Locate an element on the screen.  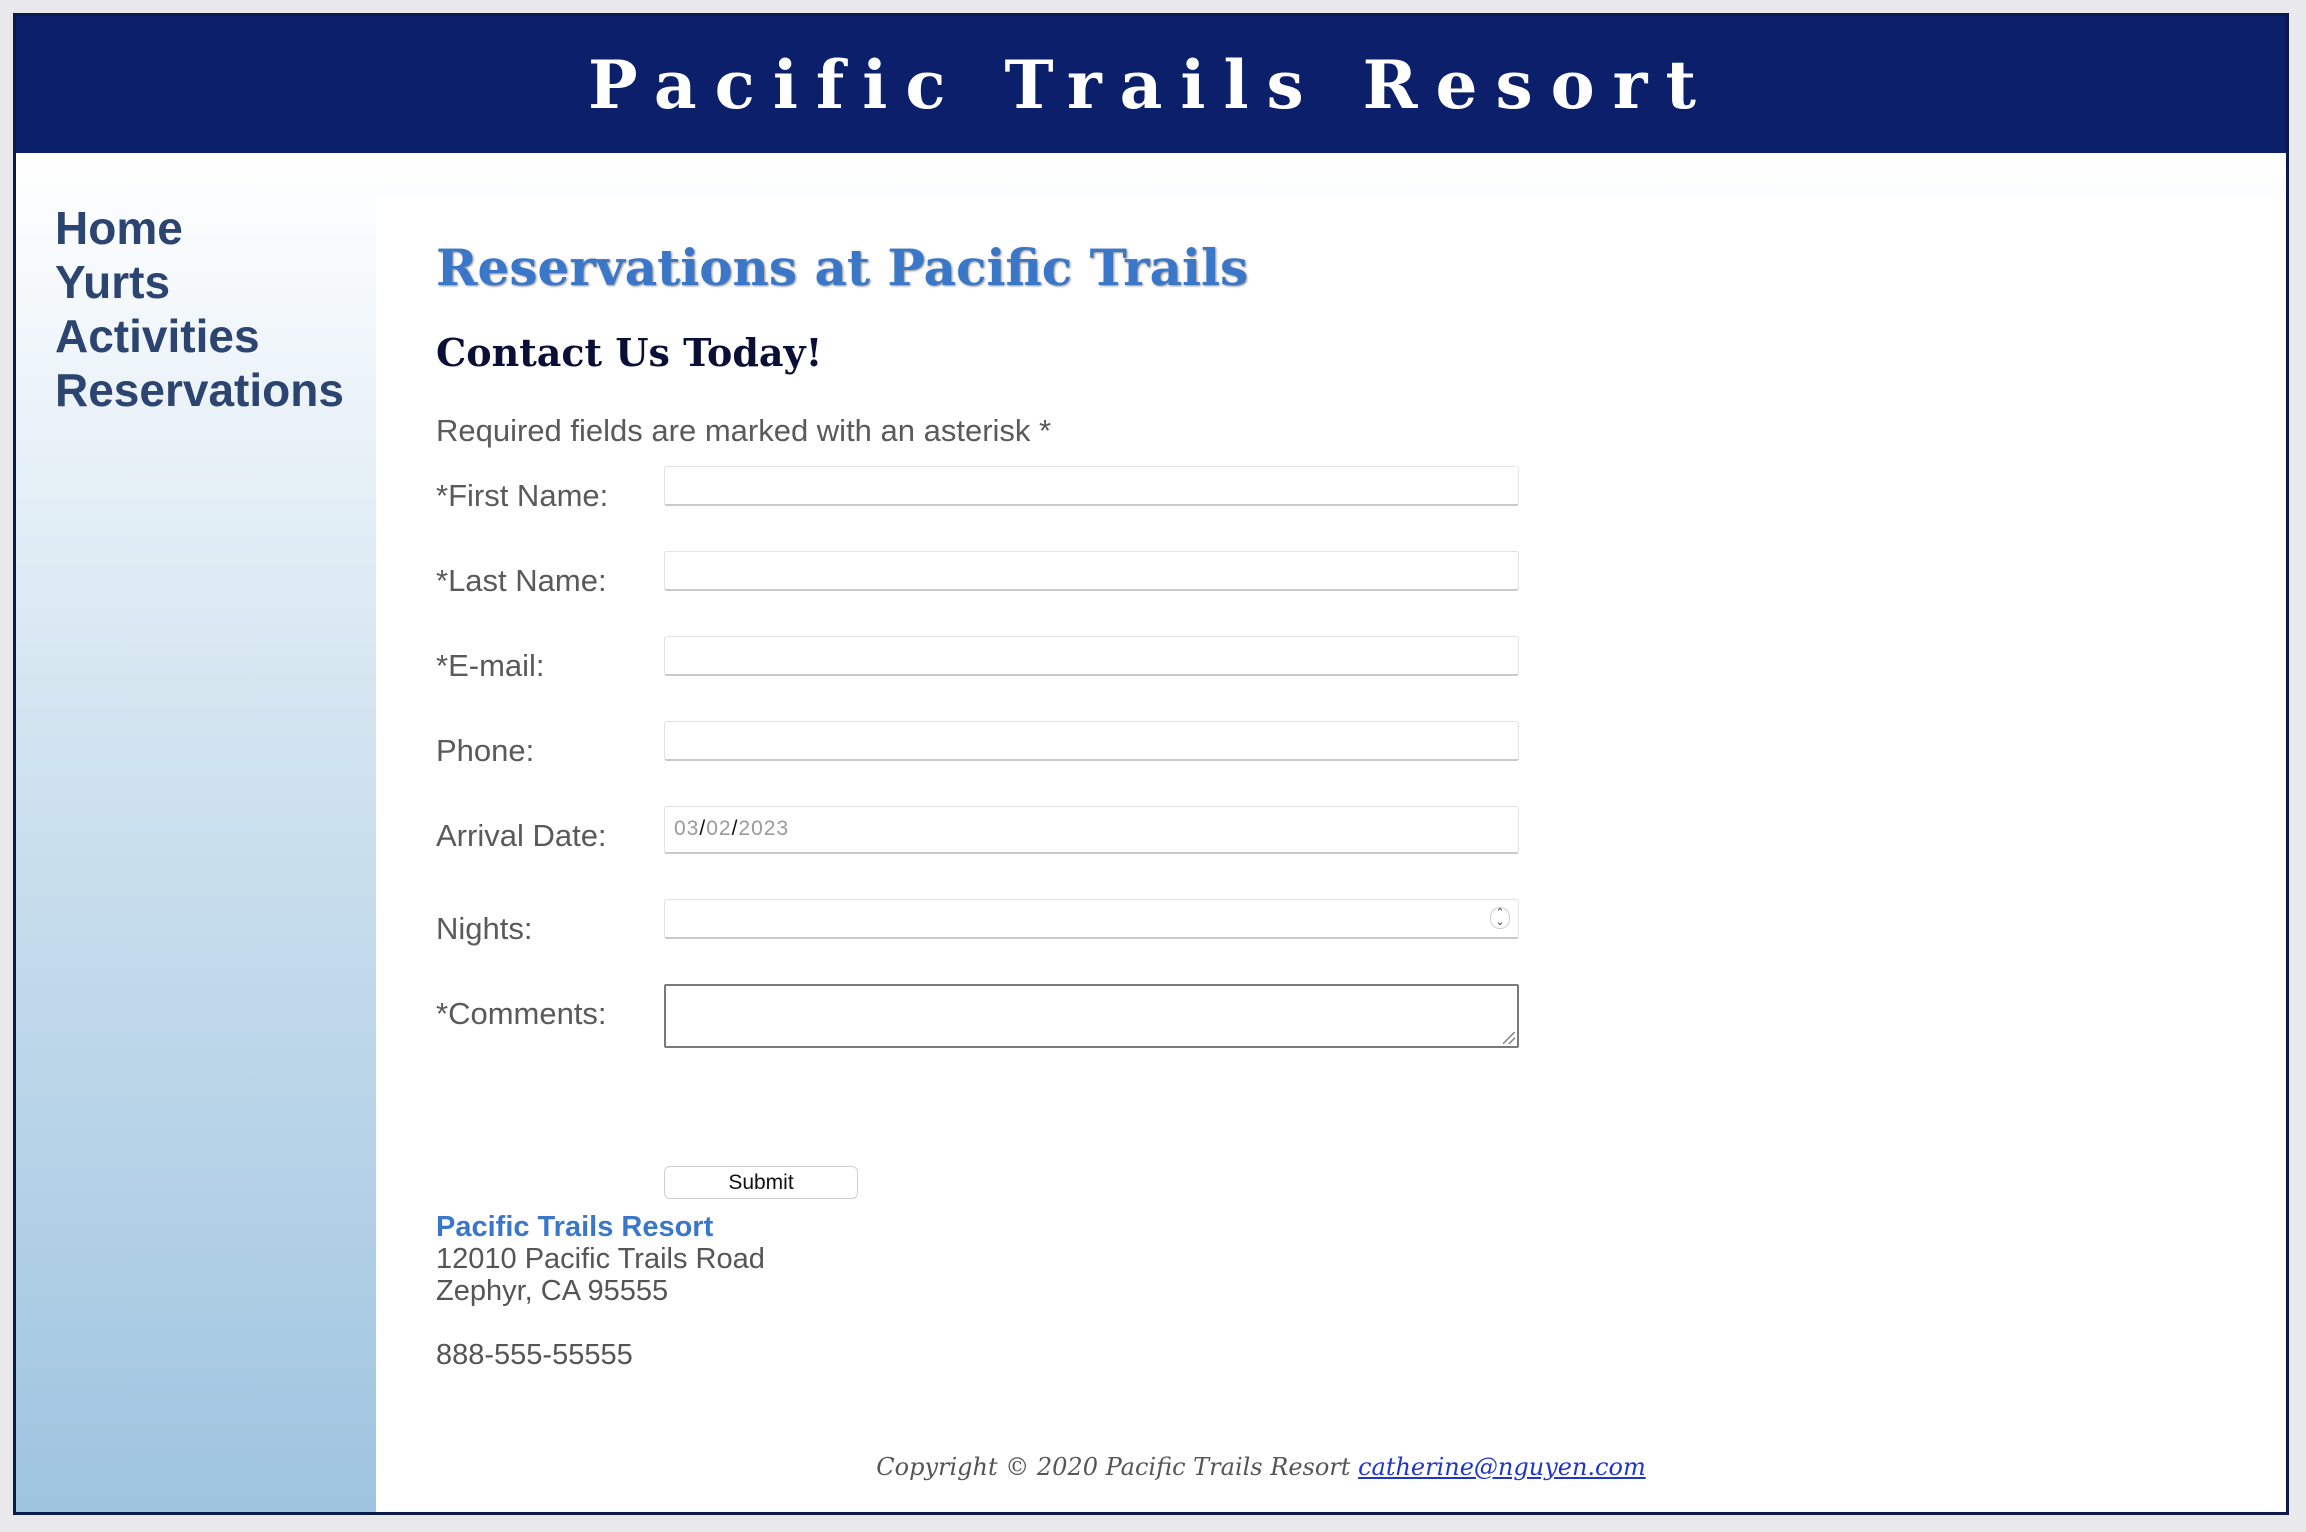
resize-handle-icon is located at coordinates (1509, 1038).